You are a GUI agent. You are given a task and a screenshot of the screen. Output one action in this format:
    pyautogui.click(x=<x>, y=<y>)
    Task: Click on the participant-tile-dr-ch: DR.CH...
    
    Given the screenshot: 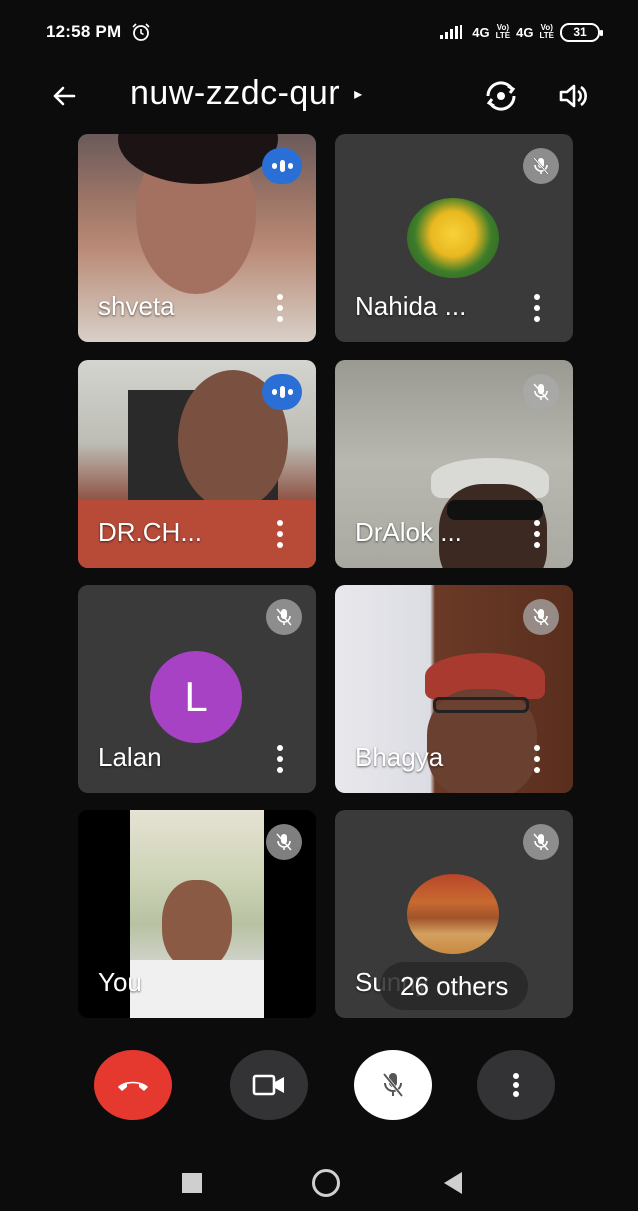 What is the action you would take?
    pyautogui.click(x=197, y=464)
    